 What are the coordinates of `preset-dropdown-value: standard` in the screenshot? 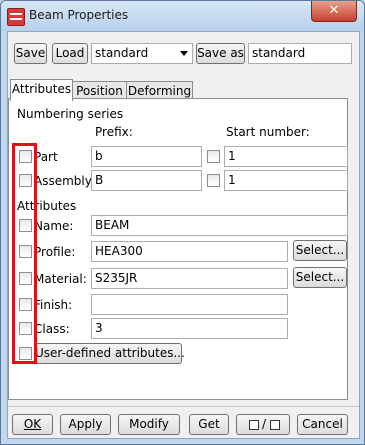 It's located at (122, 53).